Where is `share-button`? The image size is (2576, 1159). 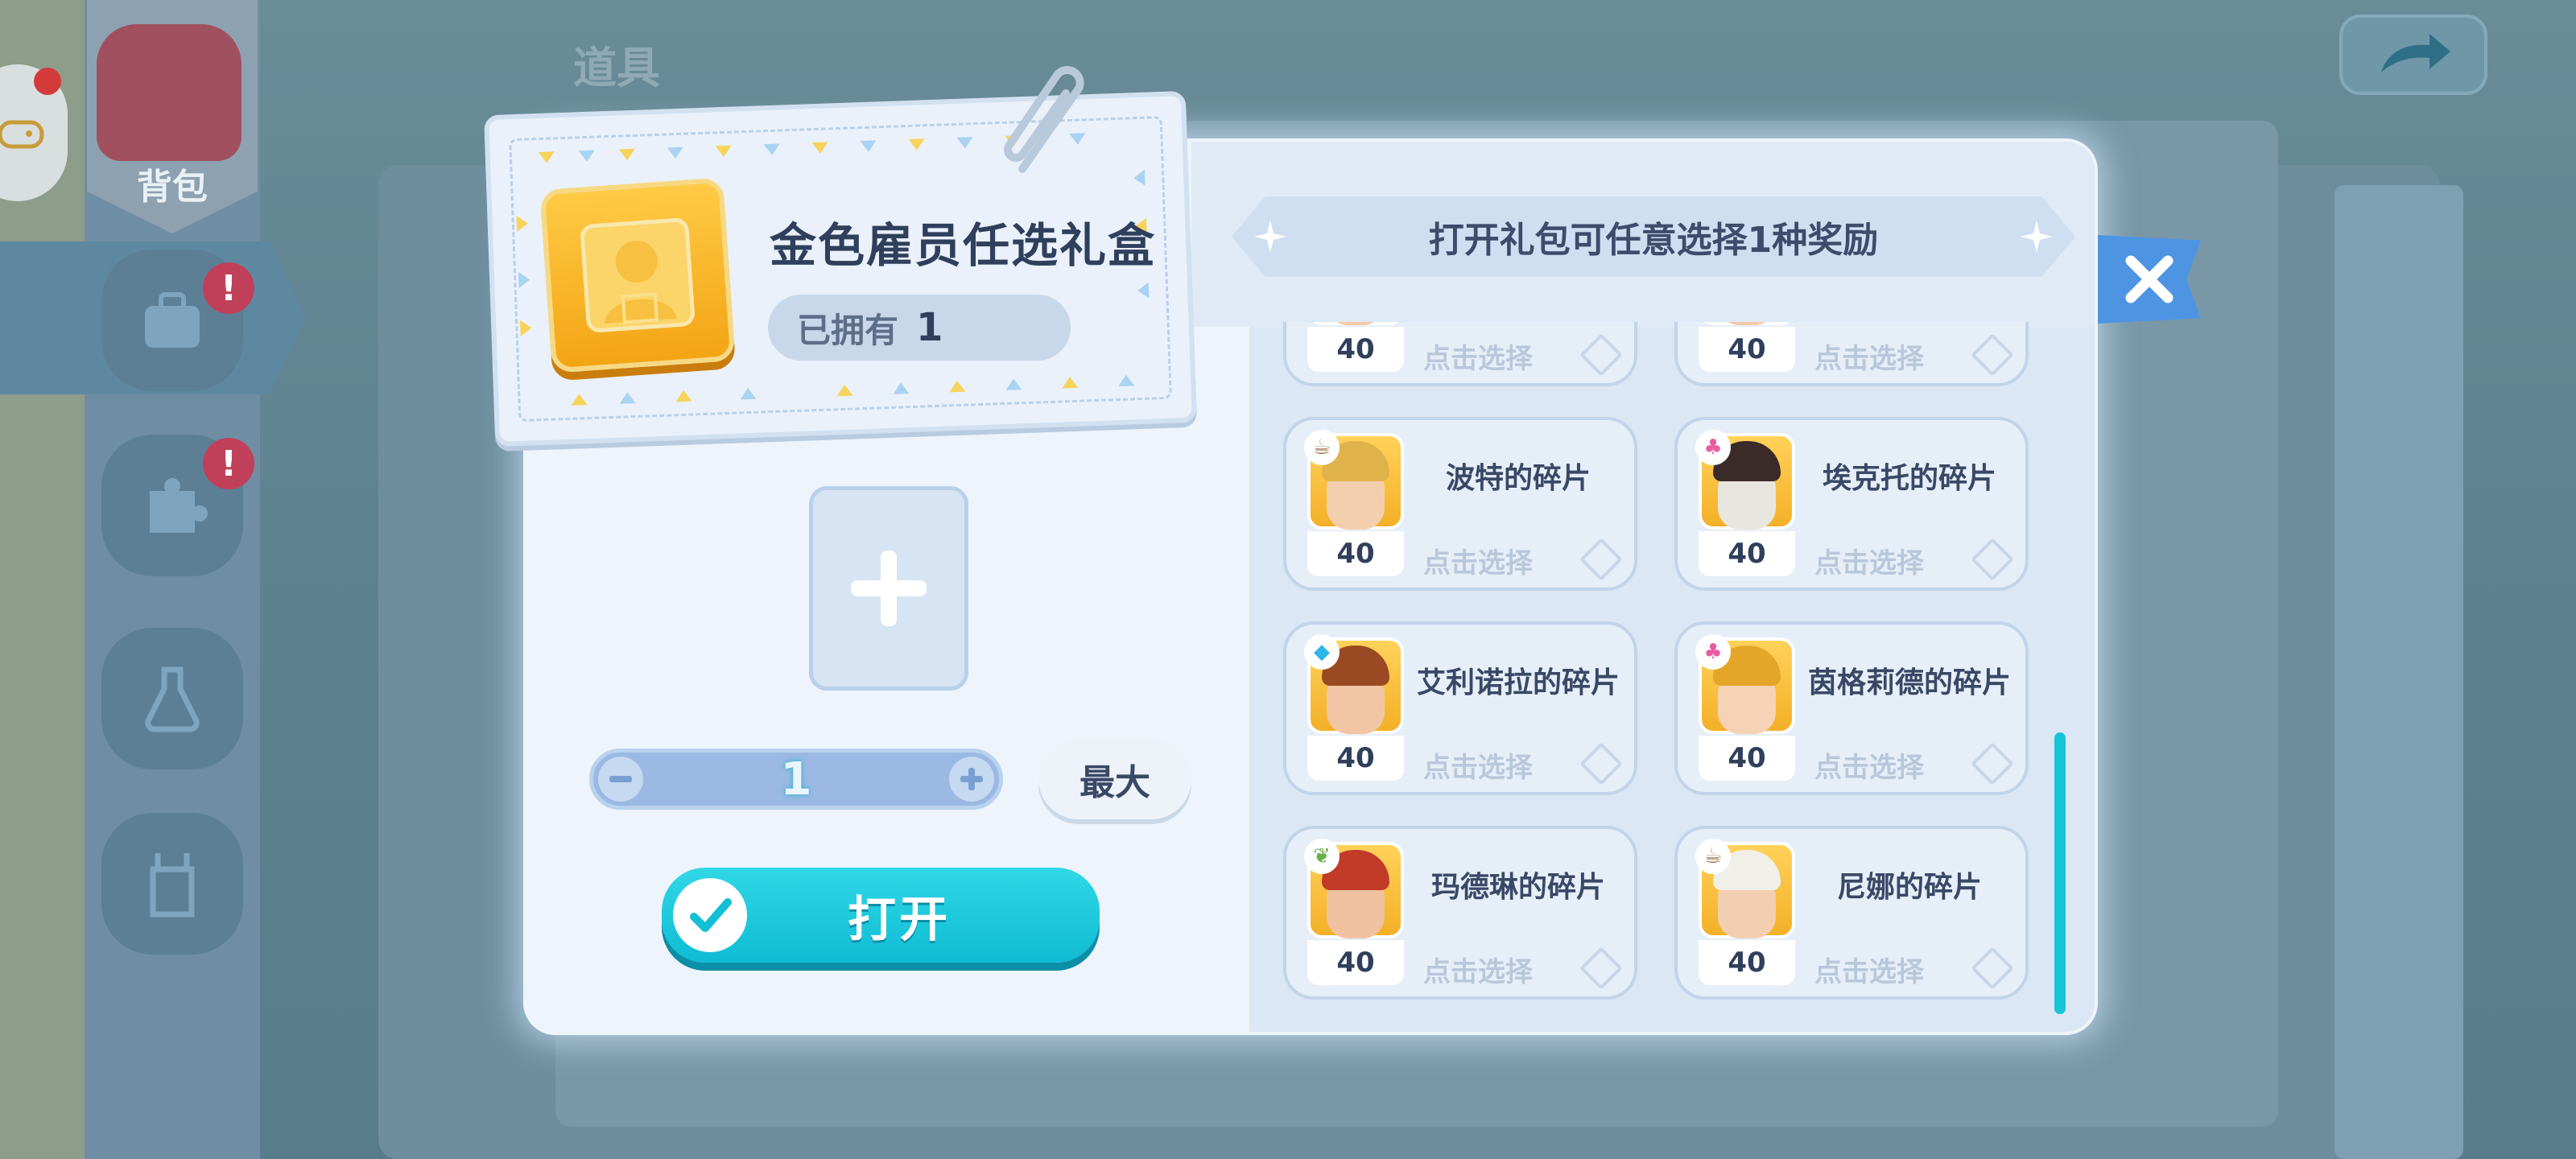
share-button is located at coordinates (2413, 54).